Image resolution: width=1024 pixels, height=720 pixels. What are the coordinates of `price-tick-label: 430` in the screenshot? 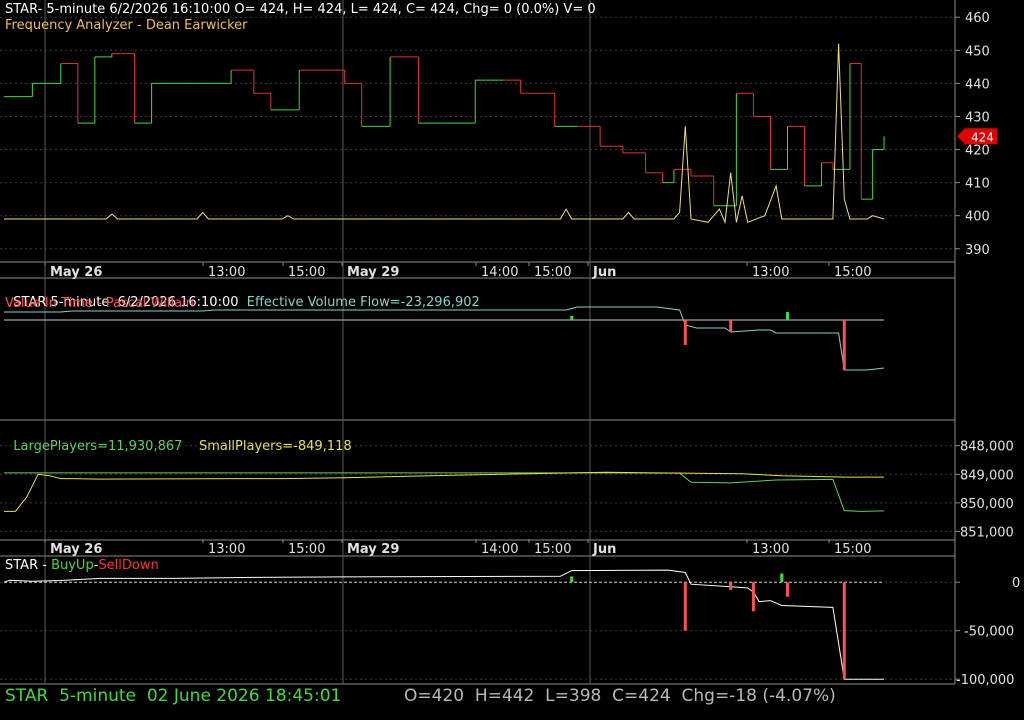 It's located at (977, 117).